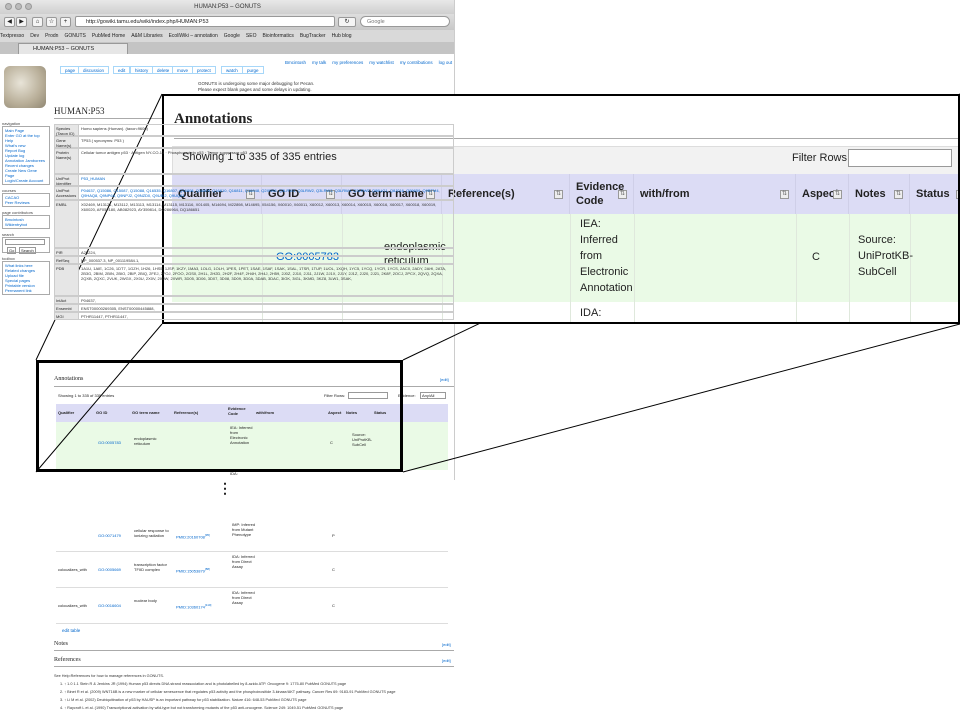  Describe the element at coordinates (109, 569) in the screenshot. I see `go-id-link: GO:0005669` at that location.